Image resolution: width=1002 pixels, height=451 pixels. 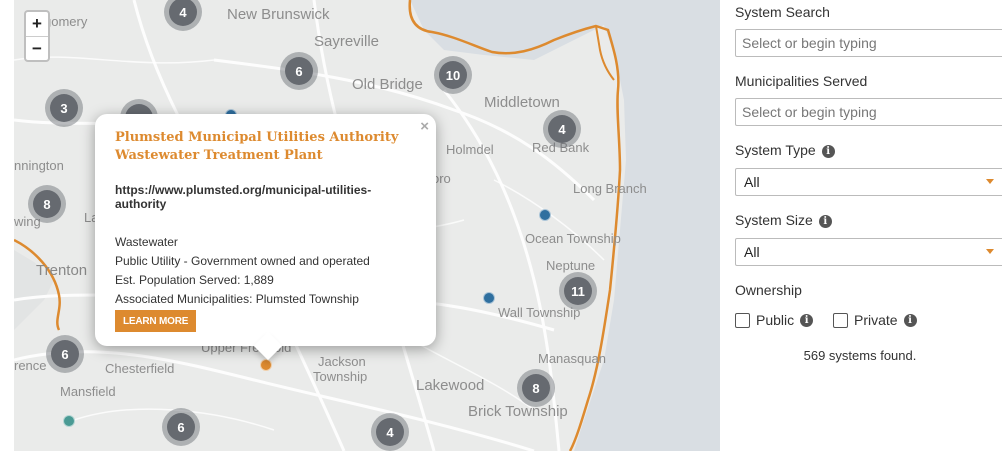 I want to click on map-cluster: 10, so click(x=453, y=75).